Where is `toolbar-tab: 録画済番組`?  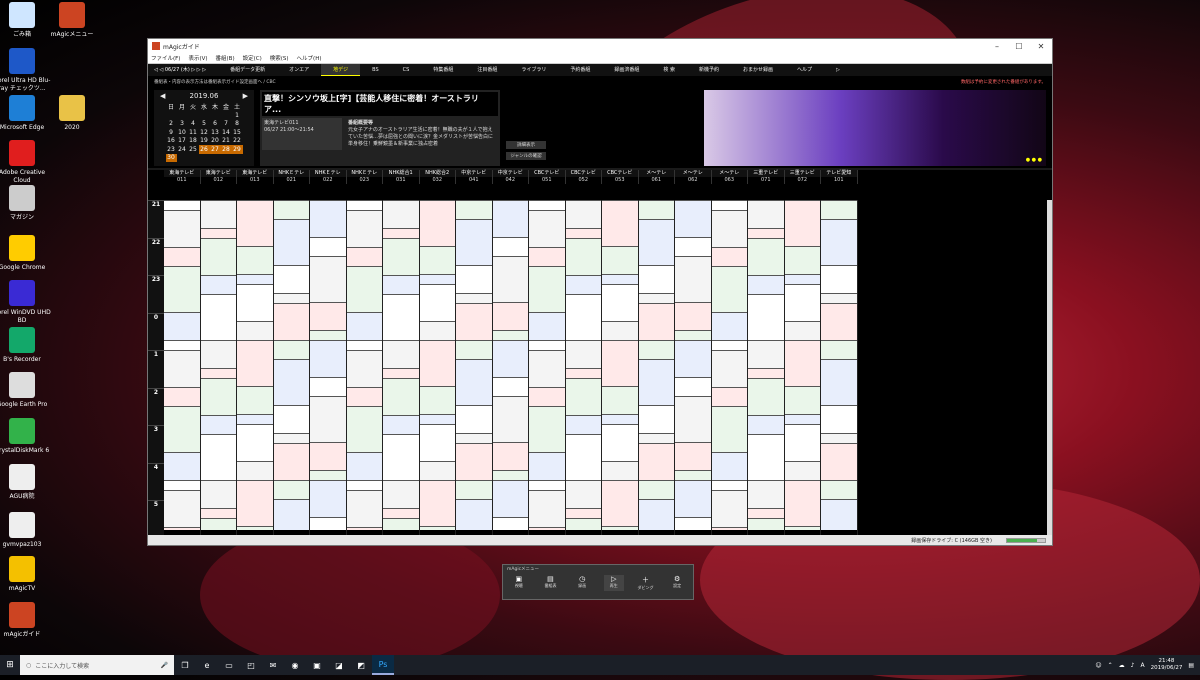 toolbar-tab: 録画済番組 is located at coordinates (626, 70).